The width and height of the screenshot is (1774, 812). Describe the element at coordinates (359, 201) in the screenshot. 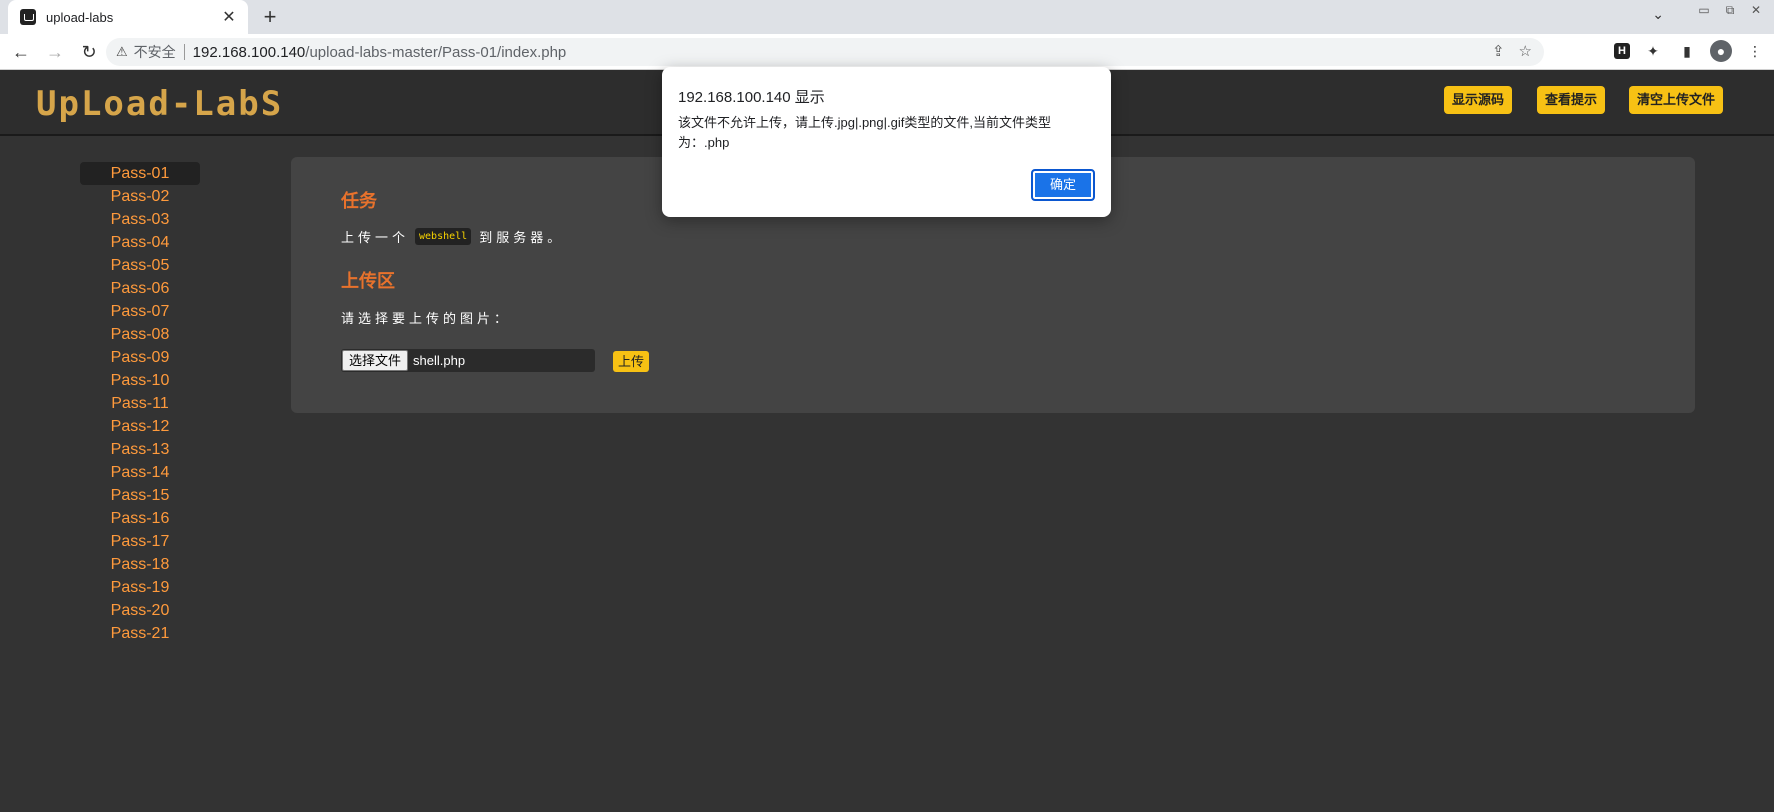

I see `task-heading: 任务` at that location.